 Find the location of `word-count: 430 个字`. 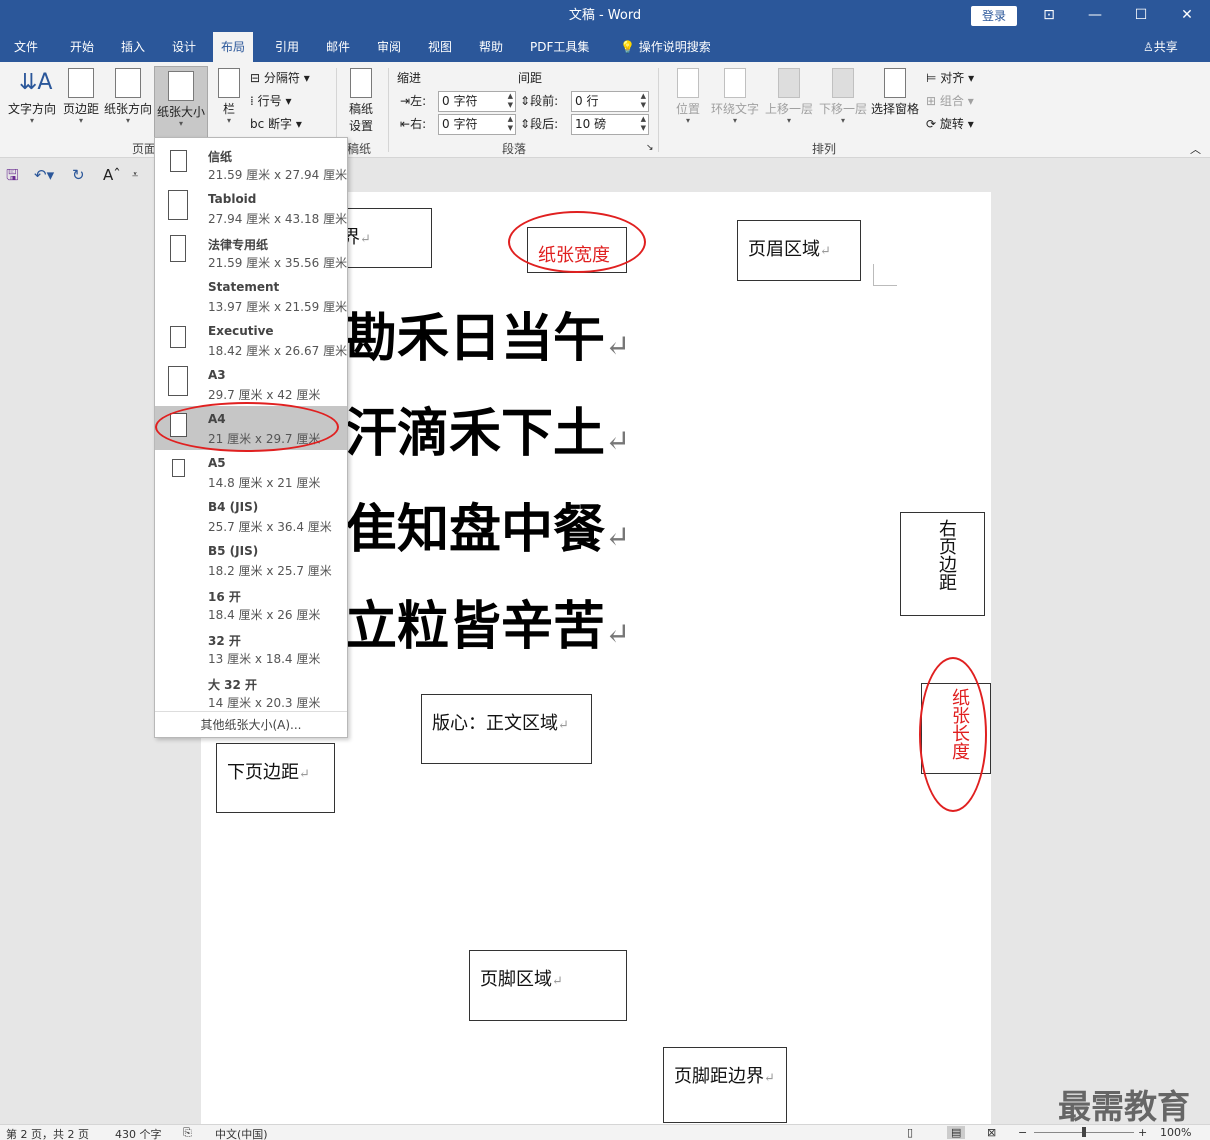

word-count: 430 个字 is located at coordinates (138, 1133).